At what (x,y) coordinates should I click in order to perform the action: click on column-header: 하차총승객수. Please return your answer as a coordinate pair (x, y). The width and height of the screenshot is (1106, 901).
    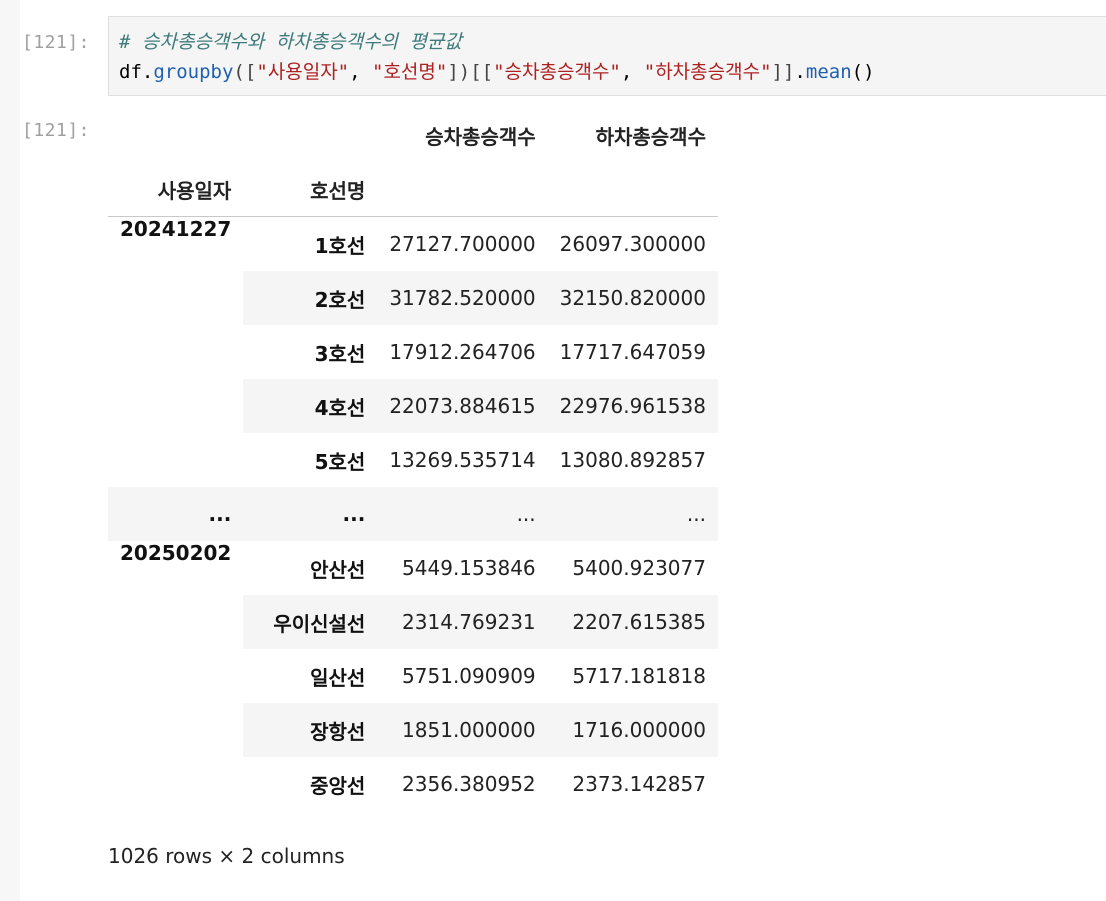
    Looking at the image, I should click on (650, 136).